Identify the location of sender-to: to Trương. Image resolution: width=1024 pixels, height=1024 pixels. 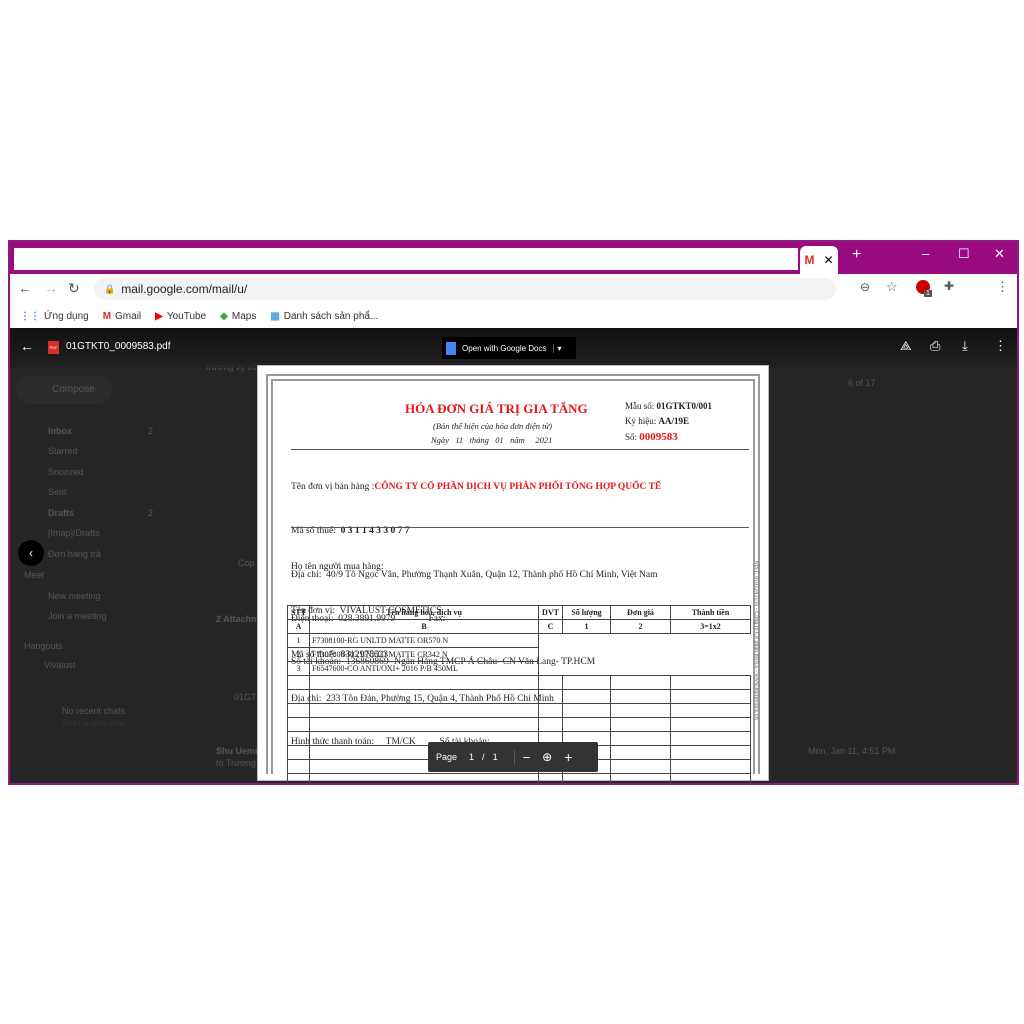
(236, 763).